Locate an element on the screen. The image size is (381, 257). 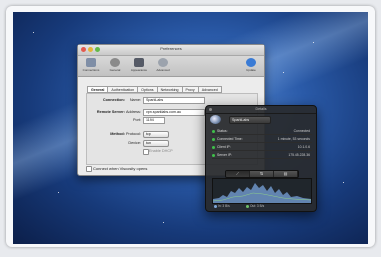
traffic-in-area is located at coordinates (262, 193).